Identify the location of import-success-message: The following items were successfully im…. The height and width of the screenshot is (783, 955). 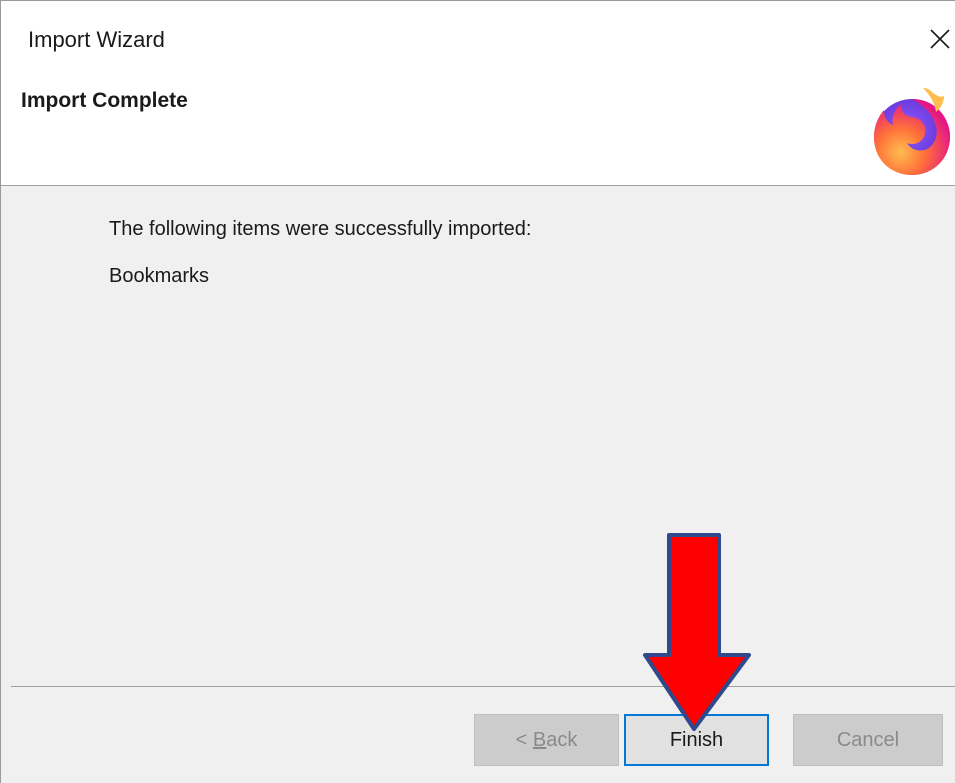
(320, 229).